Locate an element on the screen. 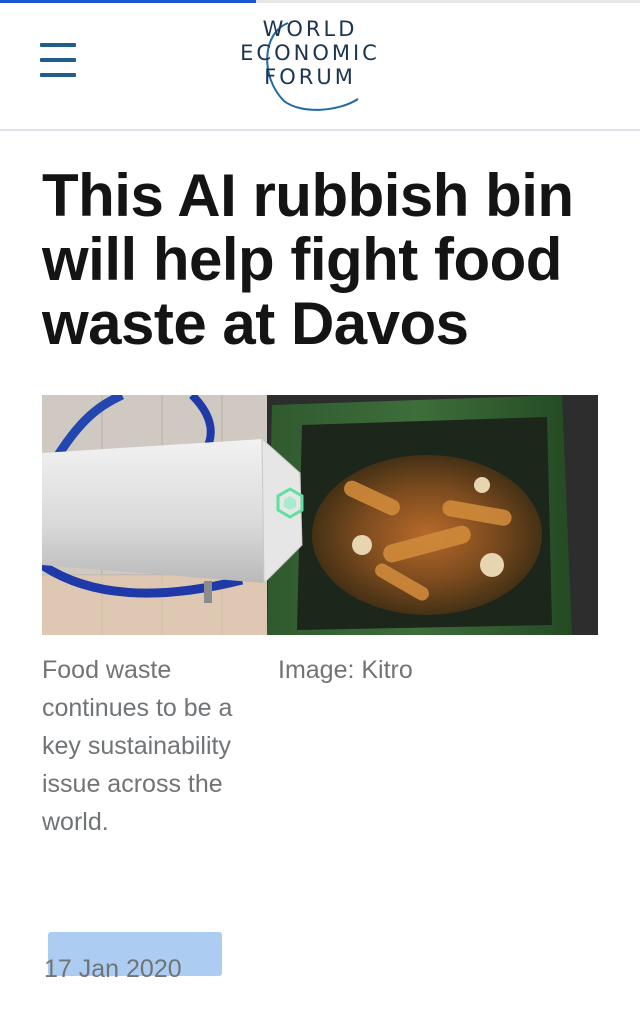 The width and height of the screenshot is (640, 1012). wef-logo: WORLD ECONOMIC FORUM is located at coordinates (310, 65).